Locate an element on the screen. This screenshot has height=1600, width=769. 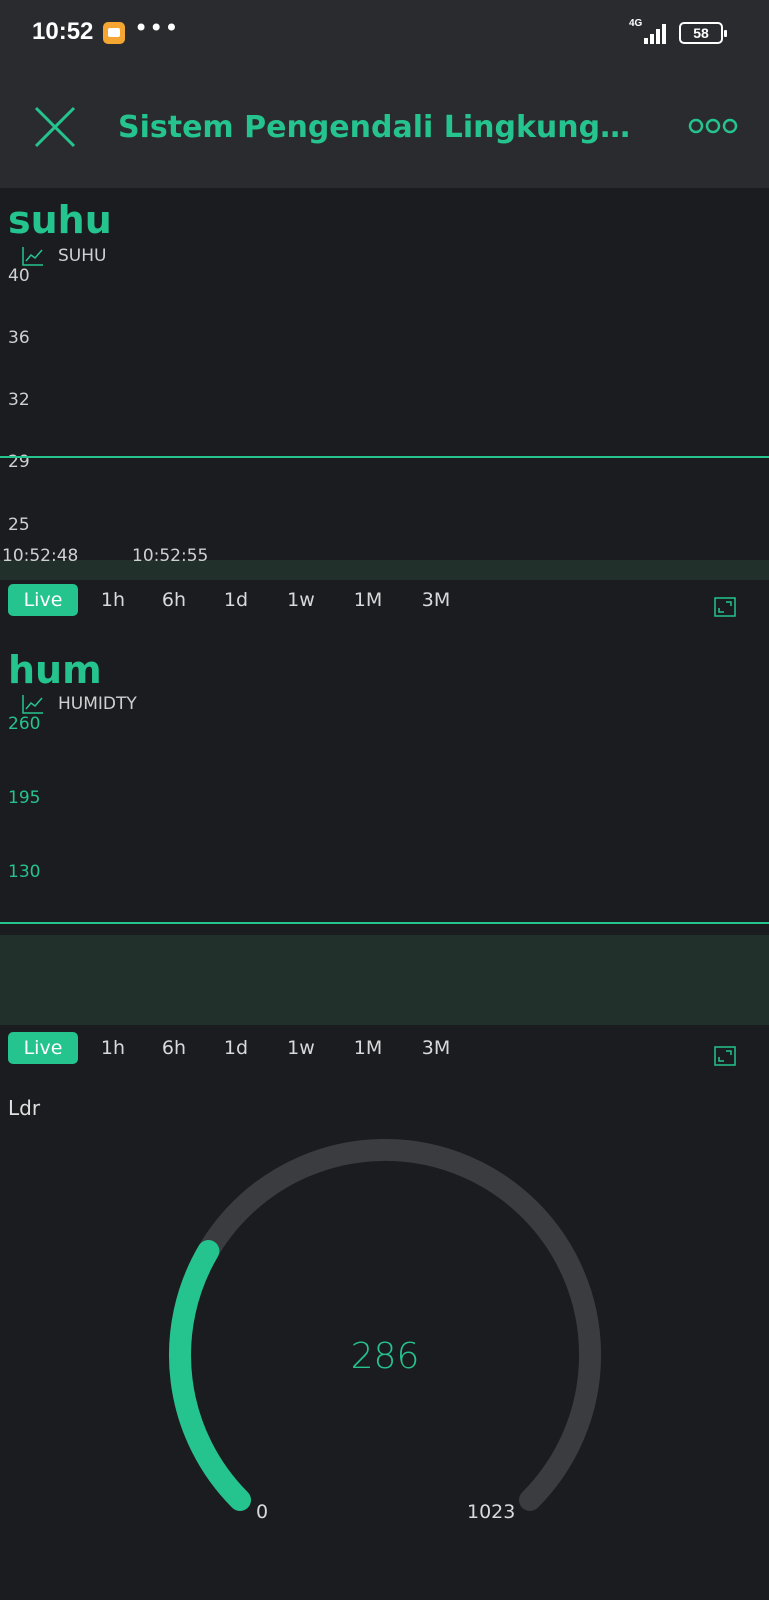
status-time: 10:52 is located at coordinates (63, 31).